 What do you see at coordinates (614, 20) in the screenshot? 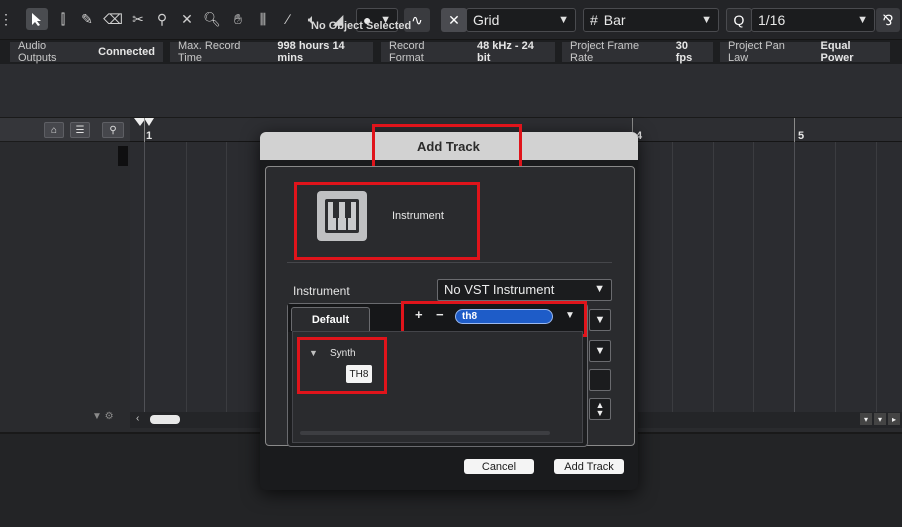
I see `grid-type-value: Bar` at bounding box center [614, 20].